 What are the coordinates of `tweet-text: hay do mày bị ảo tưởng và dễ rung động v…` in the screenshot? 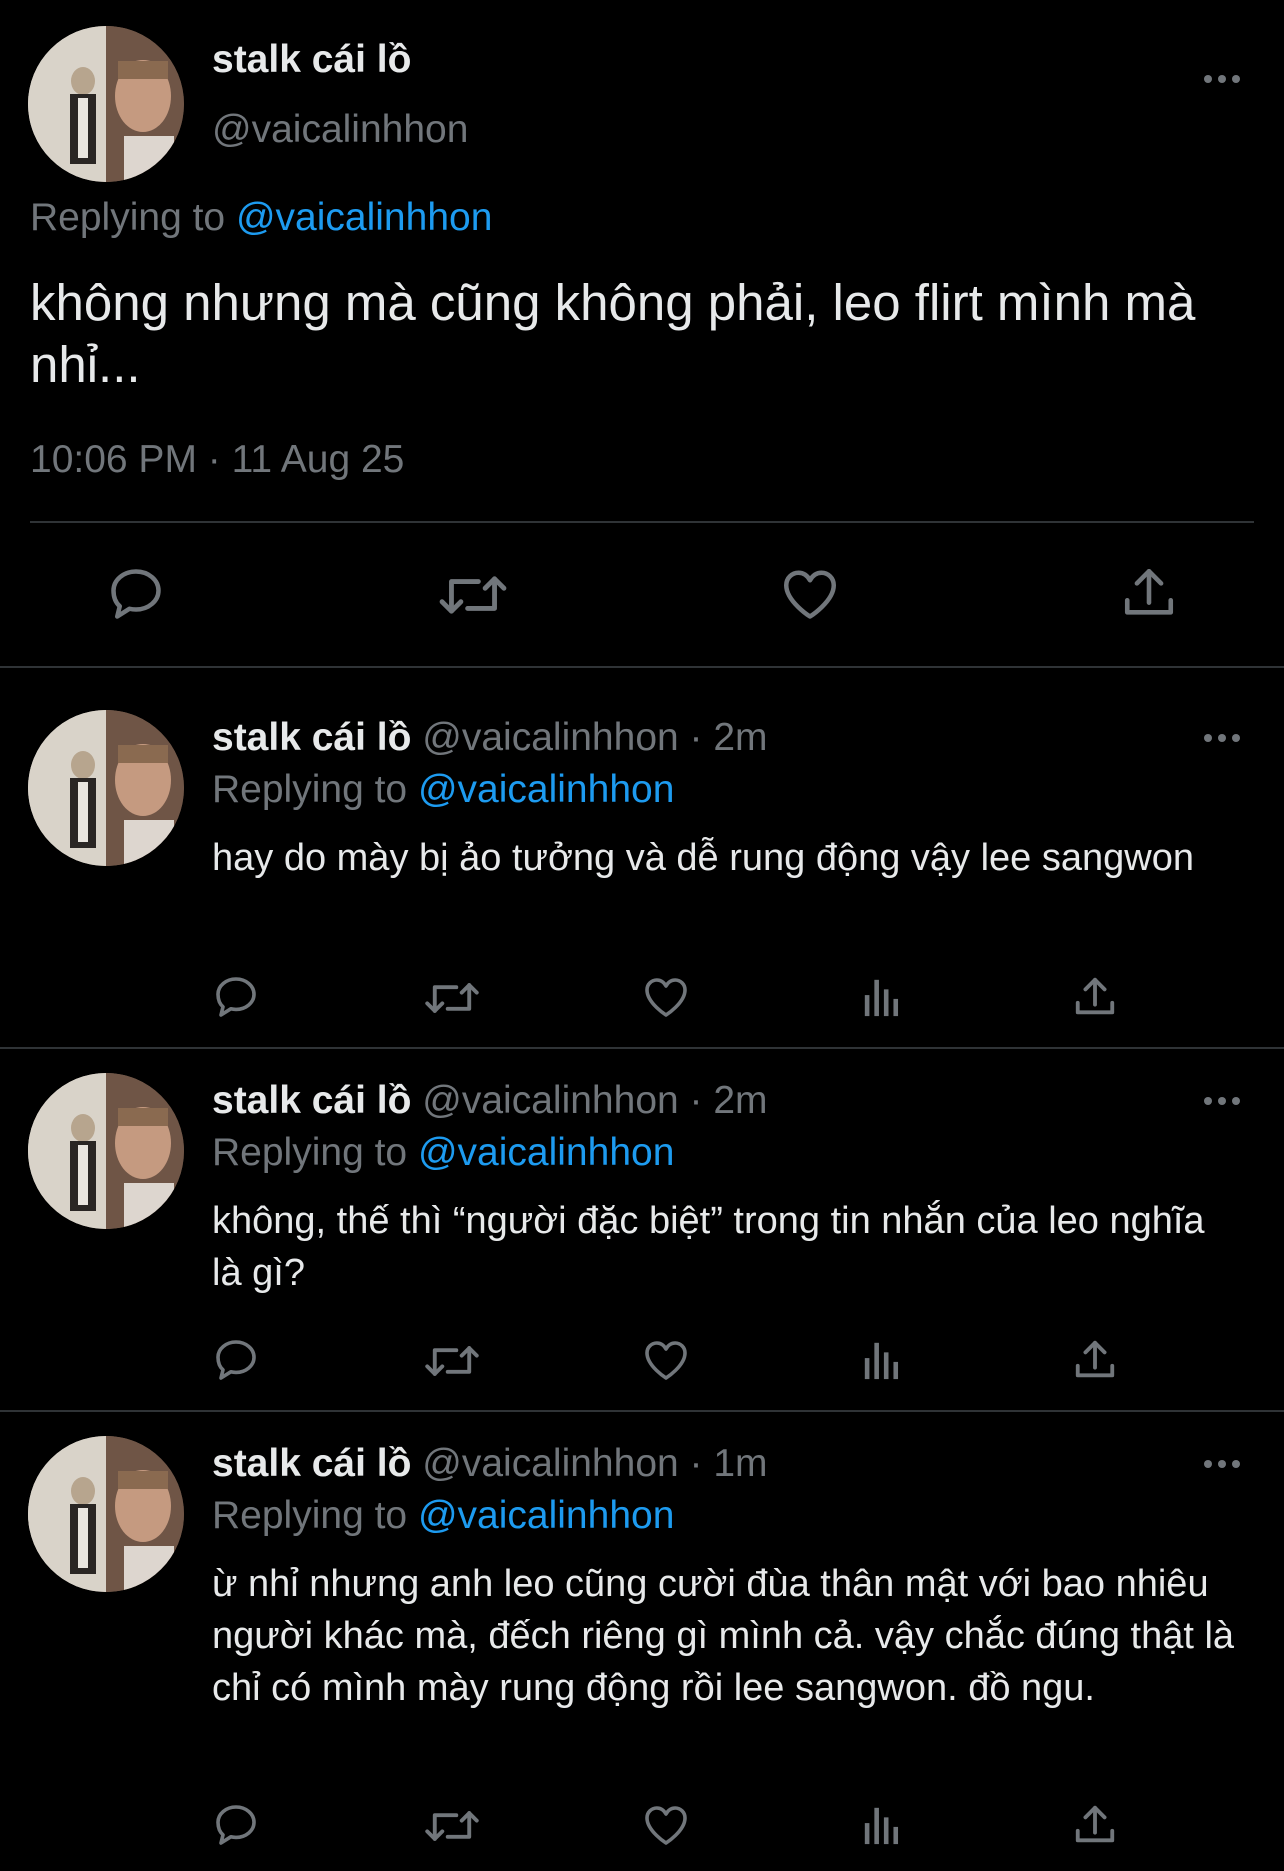 It's located at (703, 858).